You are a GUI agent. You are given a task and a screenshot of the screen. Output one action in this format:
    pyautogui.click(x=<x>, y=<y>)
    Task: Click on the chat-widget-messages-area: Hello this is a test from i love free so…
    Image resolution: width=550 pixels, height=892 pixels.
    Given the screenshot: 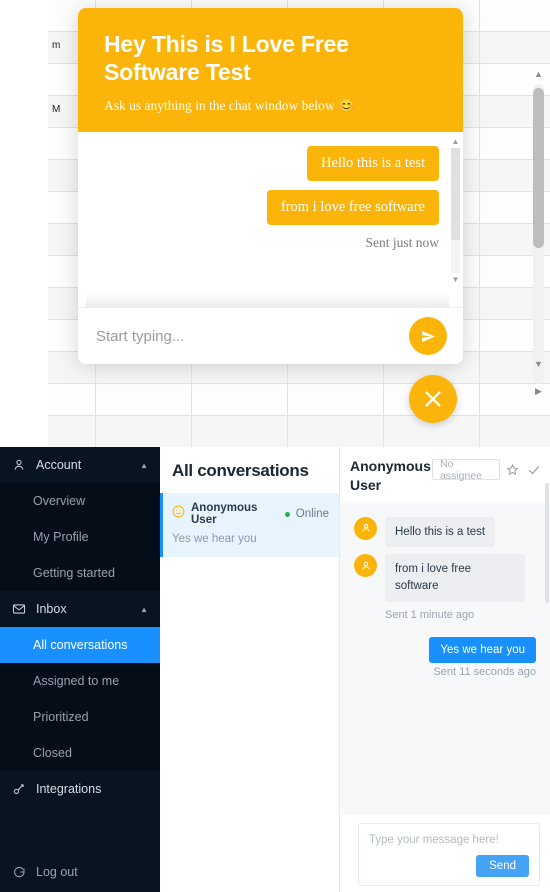 What is the action you would take?
    pyautogui.click(x=270, y=220)
    